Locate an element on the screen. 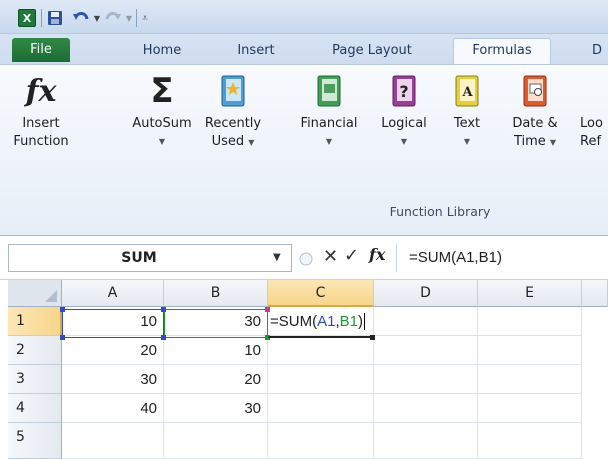 The height and width of the screenshot is (459, 608). row-header-1: 1 is located at coordinates (35, 321).